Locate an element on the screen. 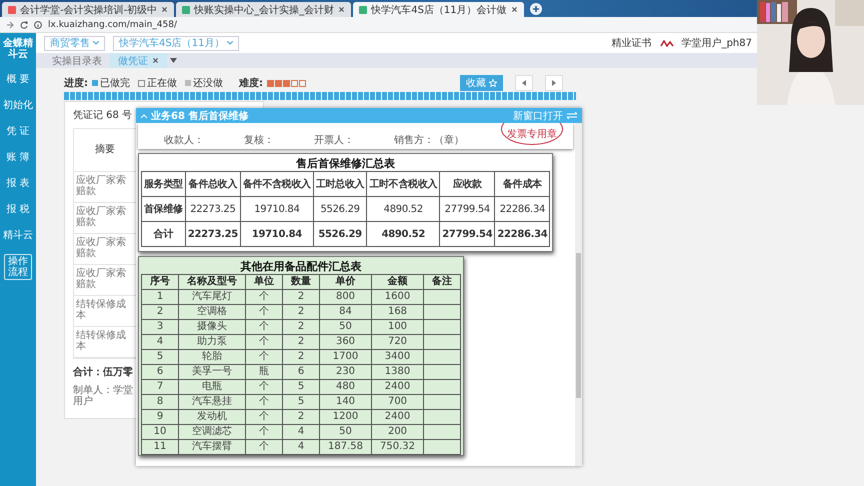 The height and width of the screenshot is (486, 864). info-icon is located at coordinates (38, 24).